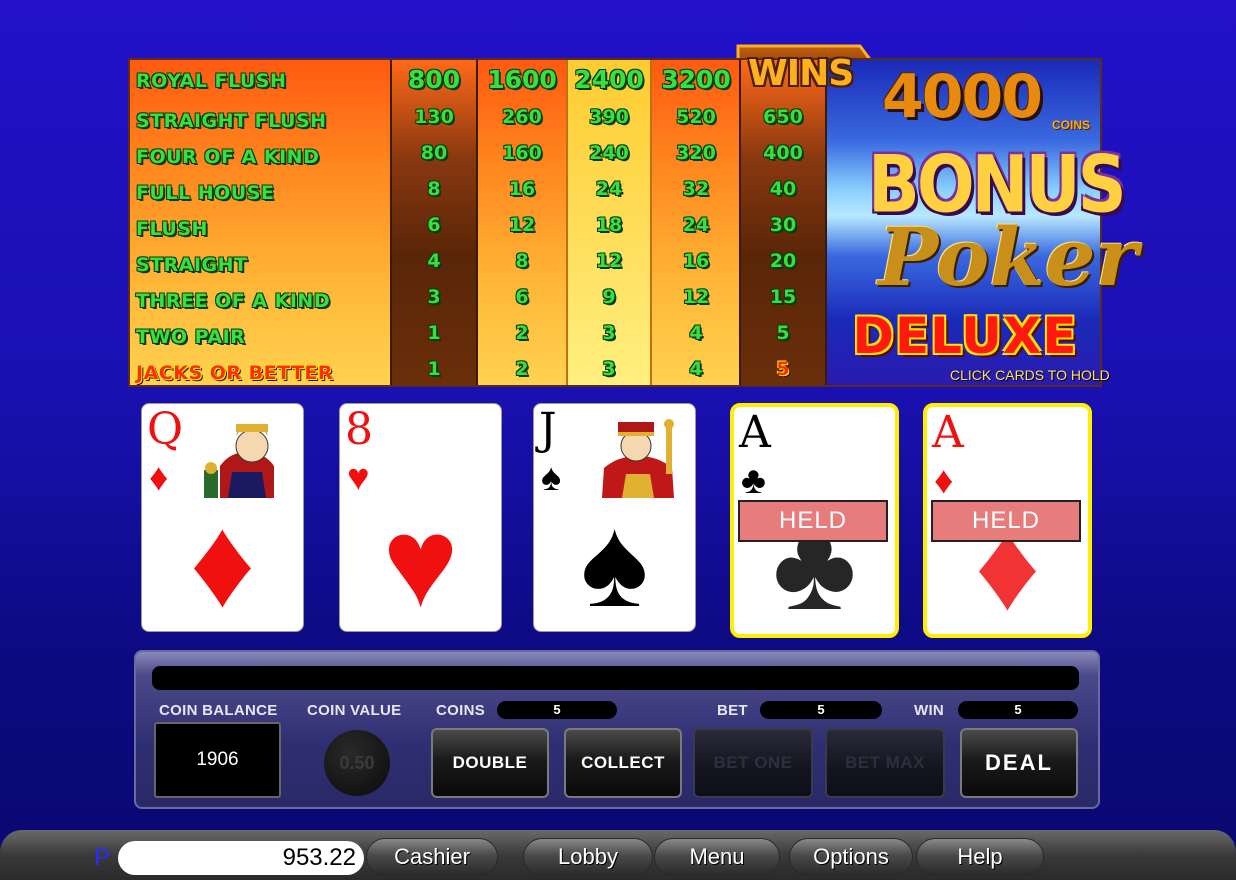 This screenshot has width=1236, height=880. Describe the element at coordinates (159, 478) in the screenshot. I see `diamond-icon: ♦` at that location.